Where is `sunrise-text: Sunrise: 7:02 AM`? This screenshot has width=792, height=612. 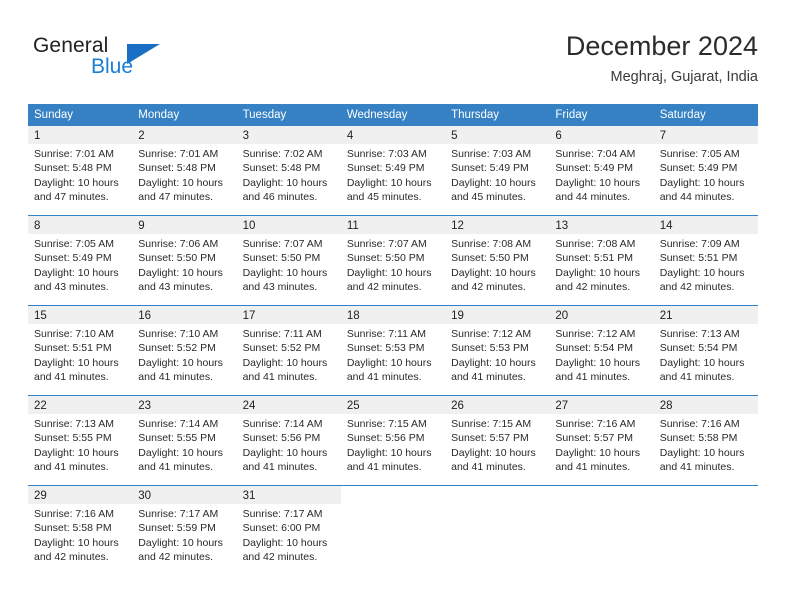
sunrise-text: Sunrise: 7:02 AM is located at coordinates (282, 154).